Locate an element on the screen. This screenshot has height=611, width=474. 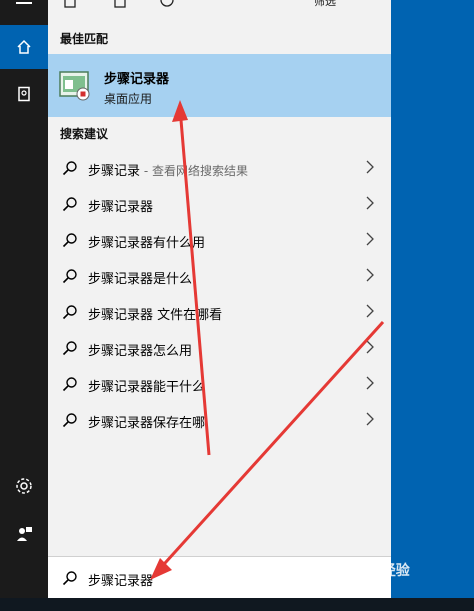
watermark: Bai 经验 is located at coordinates (381, 571).